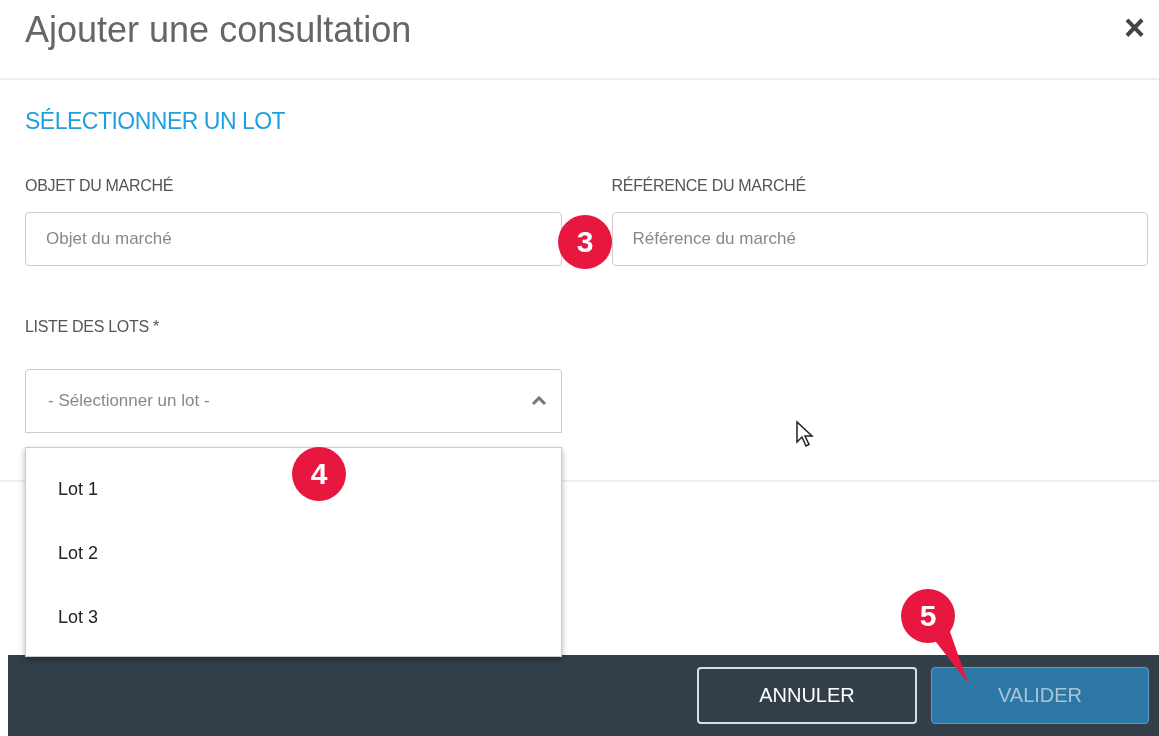 This screenshot has height=736, width=1159. I want to click on dropdown-option: Lot 3, so click(78, 617).